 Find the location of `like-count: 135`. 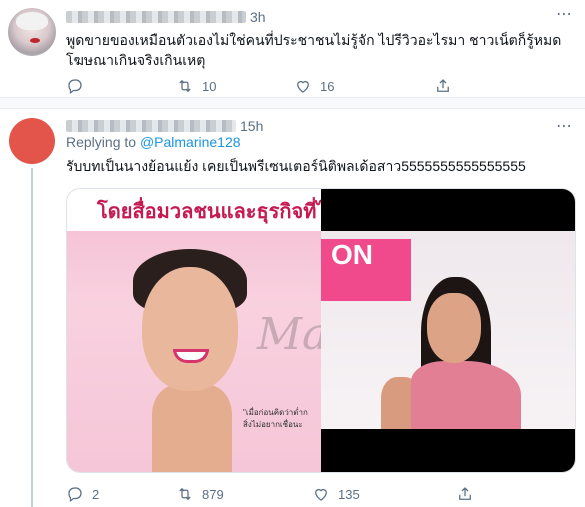

like-count: 135 is located at coordinates (349, 494).